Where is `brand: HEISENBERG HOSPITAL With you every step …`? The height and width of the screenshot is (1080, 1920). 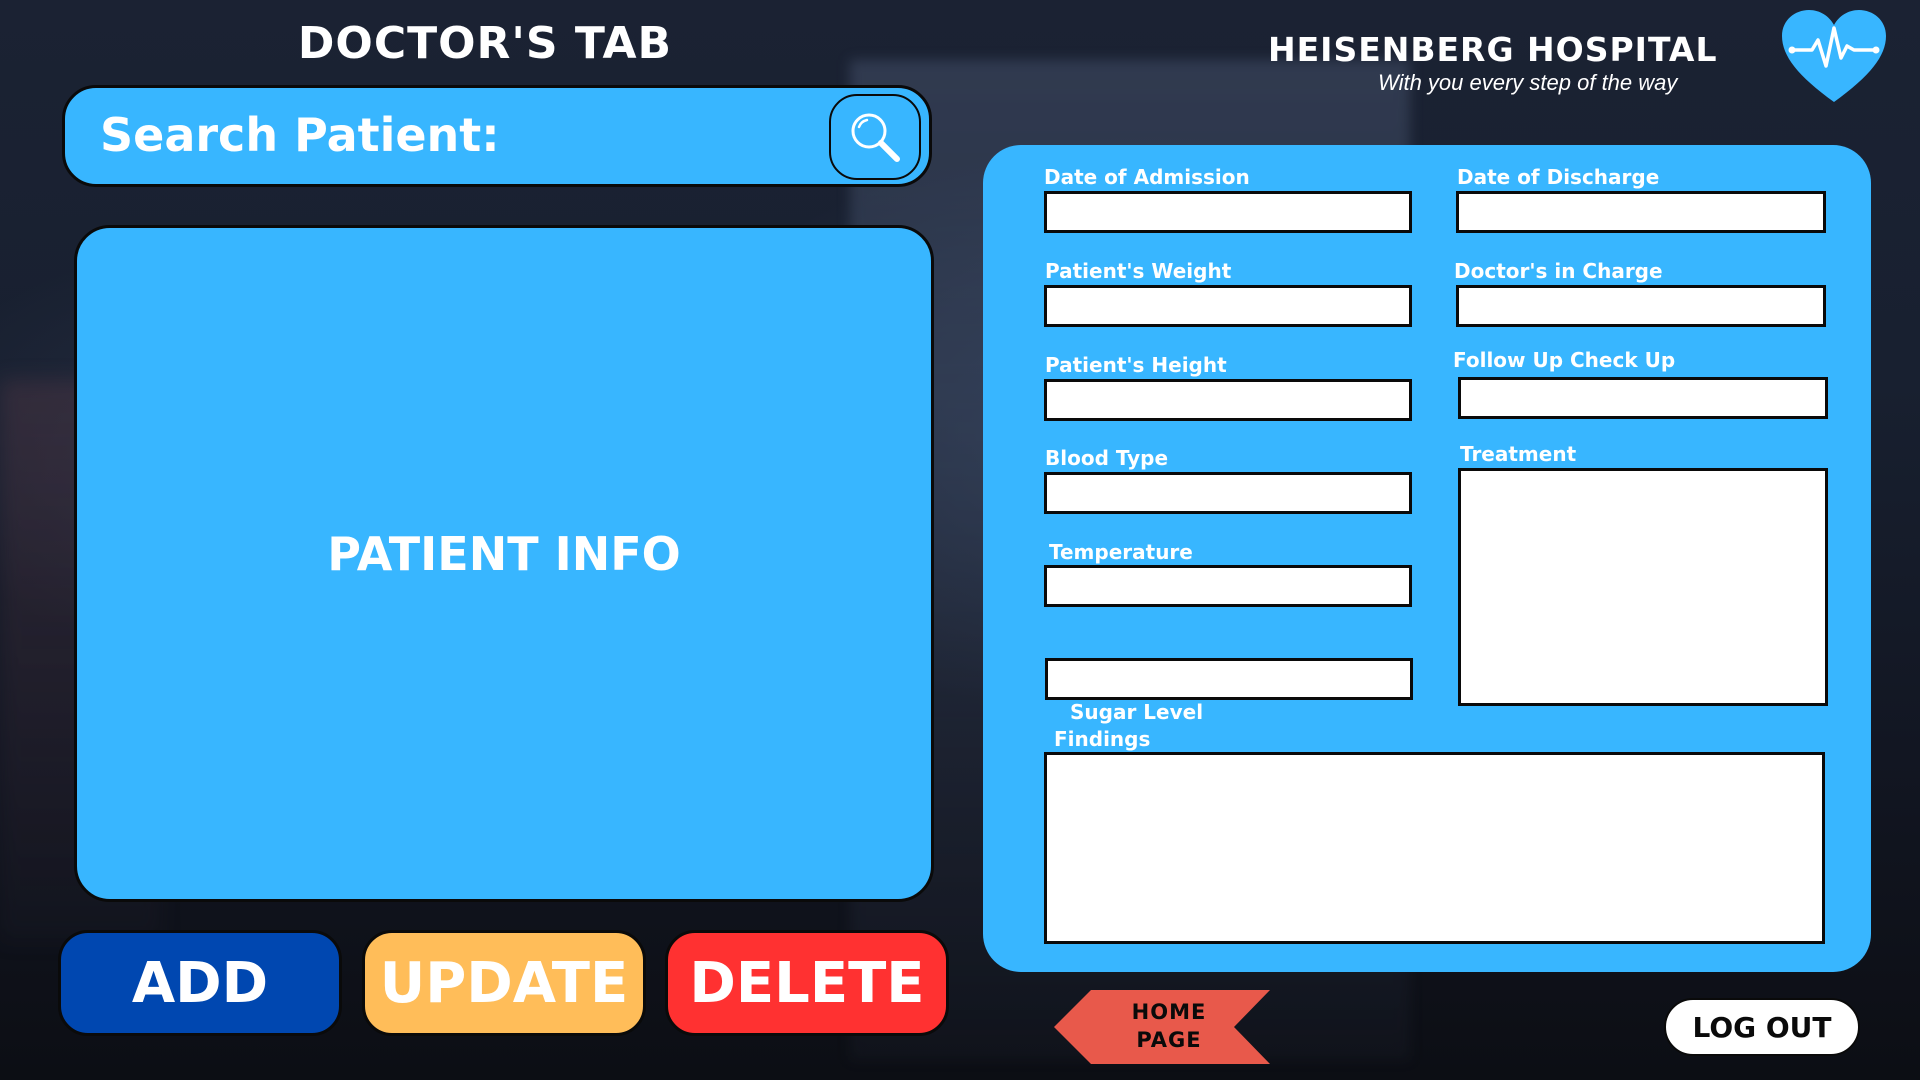 brand: HEISENBERG HOSPITAL With you every step … is located at coordinates (1513, 62).